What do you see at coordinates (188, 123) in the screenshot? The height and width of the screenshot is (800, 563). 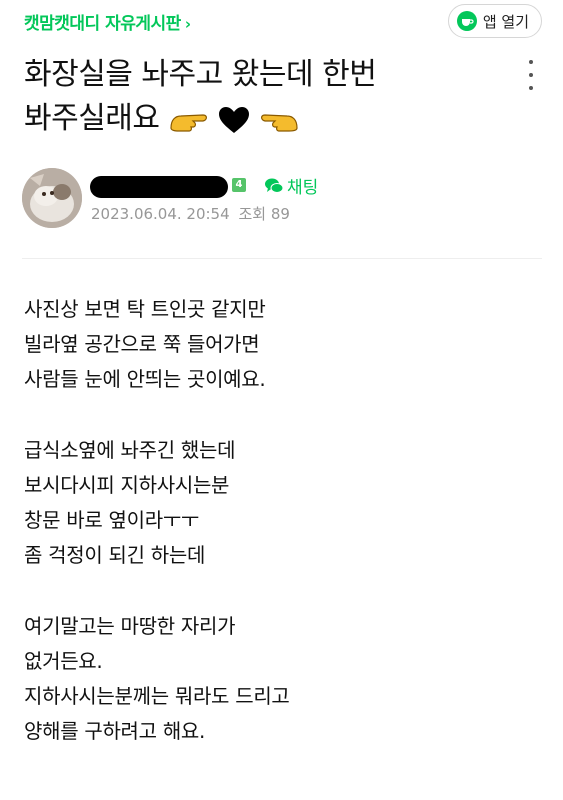 I see `hand-pointing-right-icon` at bounding box center [188, 123].